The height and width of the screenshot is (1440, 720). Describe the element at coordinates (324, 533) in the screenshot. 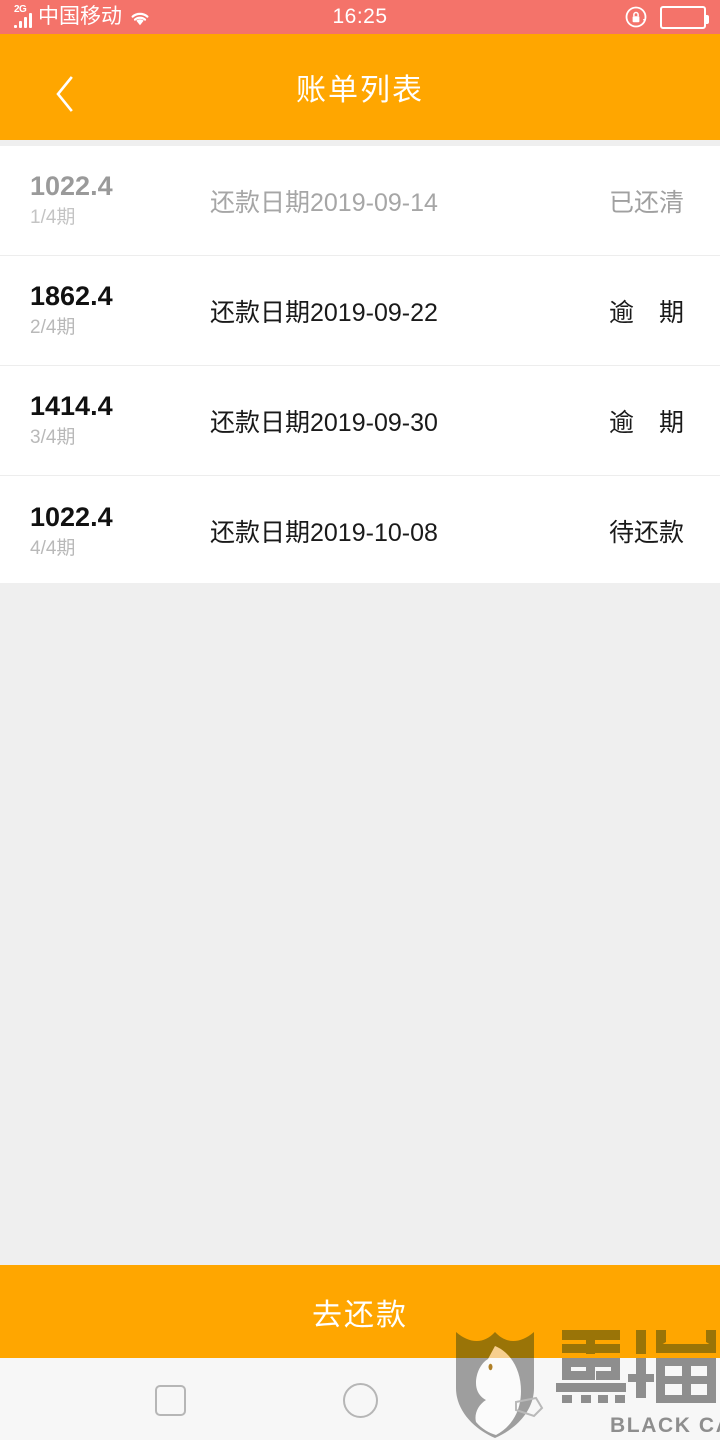

I see `row-date: 还款日期2019-10-08` at that location.